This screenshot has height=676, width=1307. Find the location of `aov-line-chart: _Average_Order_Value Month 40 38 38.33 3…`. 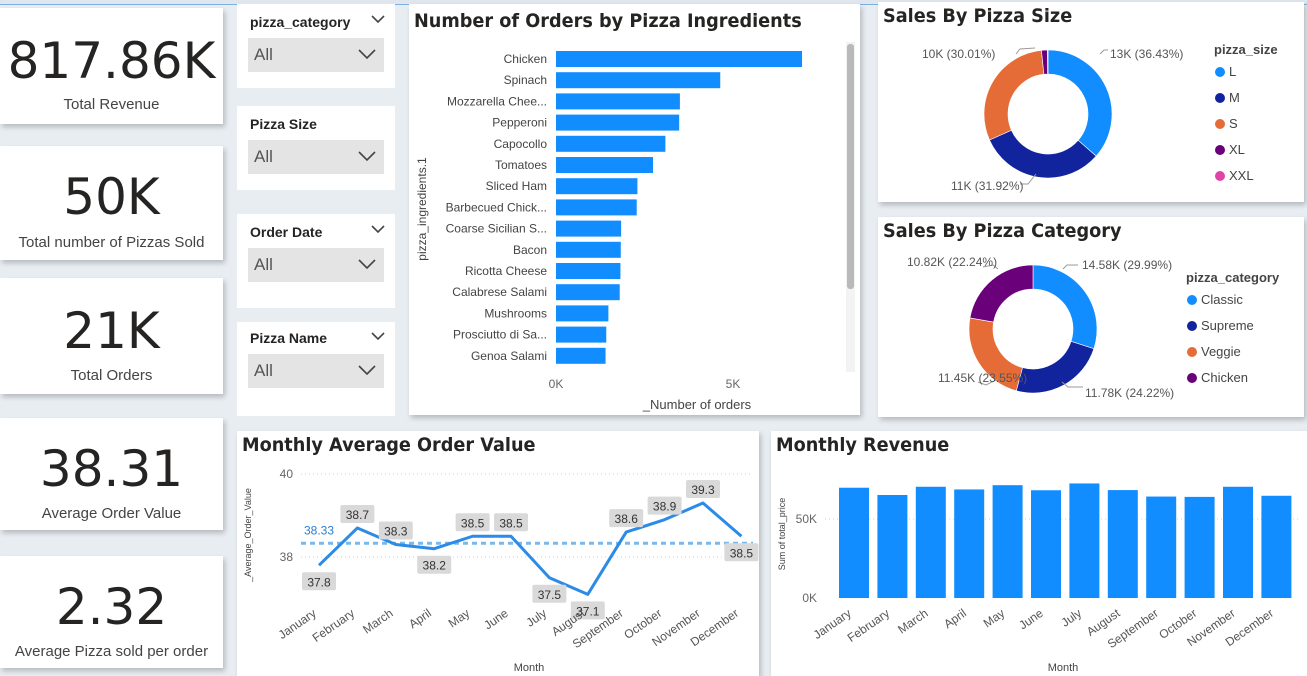

aov-line-chart: _Average_Order_Value Month 40 38 38.33 3… is located at coordinates (501, 570).